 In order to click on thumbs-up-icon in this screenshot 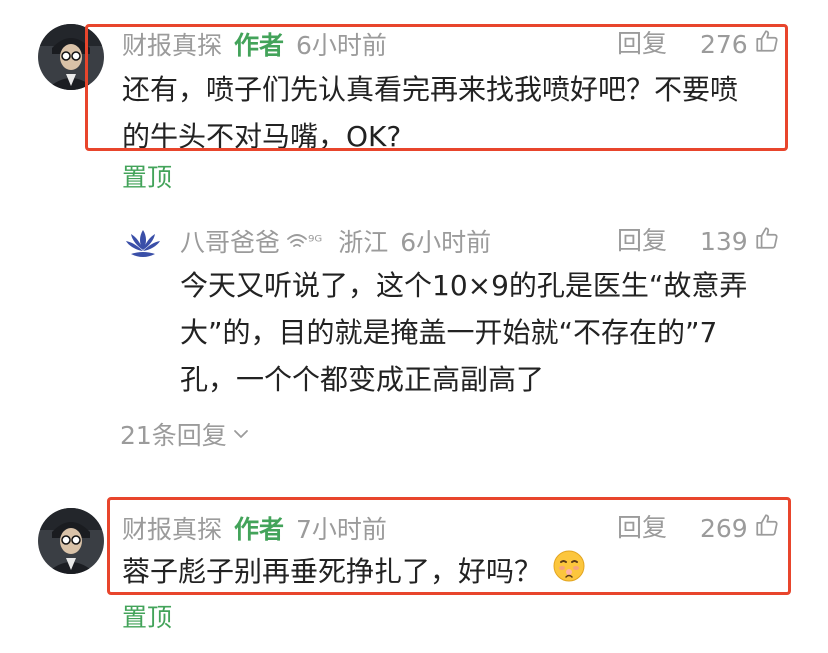, I will do `click(764, 241)`.